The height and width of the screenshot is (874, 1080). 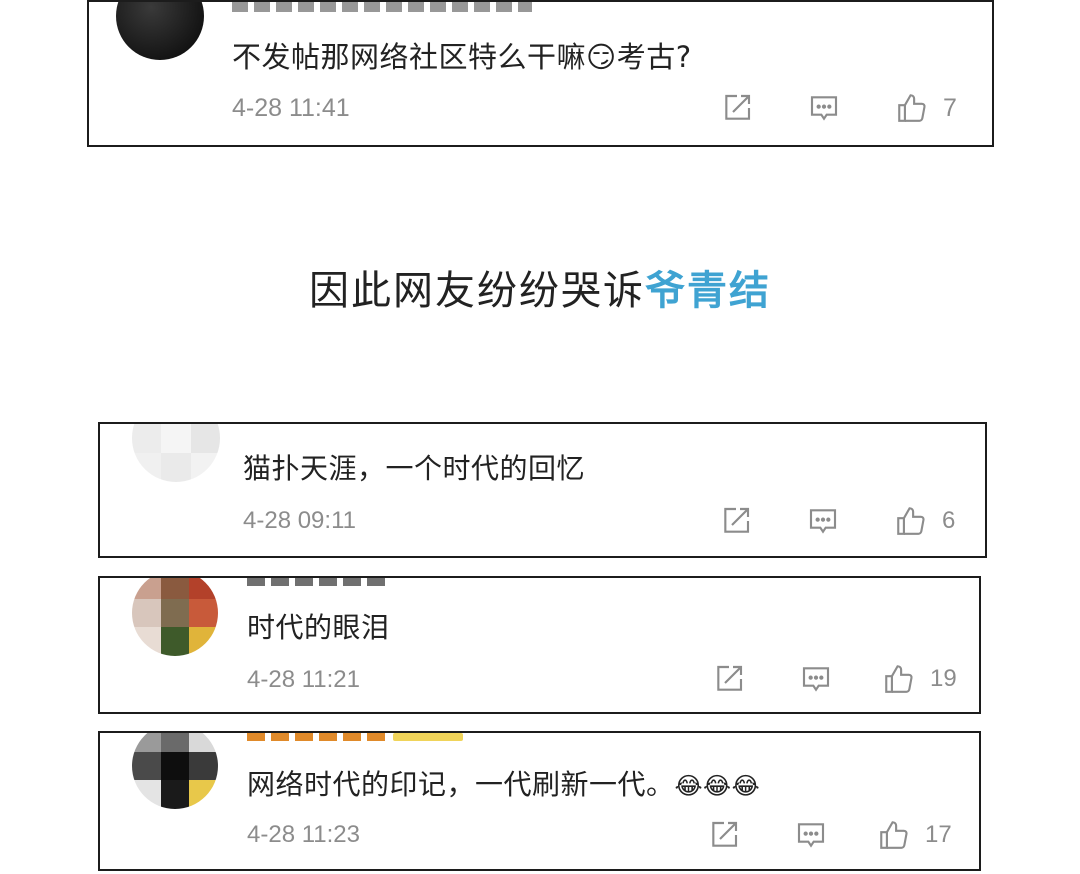 I want to click on comment-card-2: 猫扑天涯，一个时代的回忆 4-28 09:11 6, so click(x=542, y=490).